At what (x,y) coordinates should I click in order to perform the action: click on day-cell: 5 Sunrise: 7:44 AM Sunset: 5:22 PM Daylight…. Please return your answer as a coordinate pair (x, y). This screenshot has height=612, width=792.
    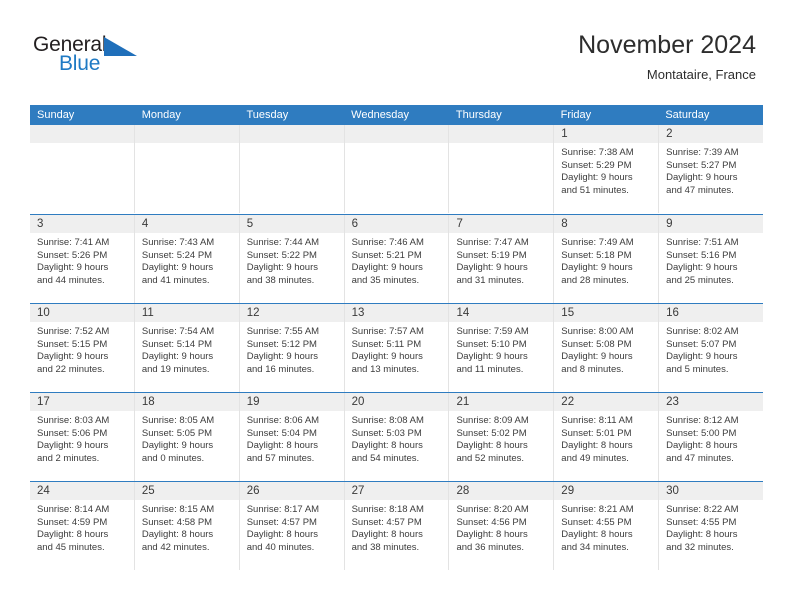
    Looking at the image, I should click on (291, 259).